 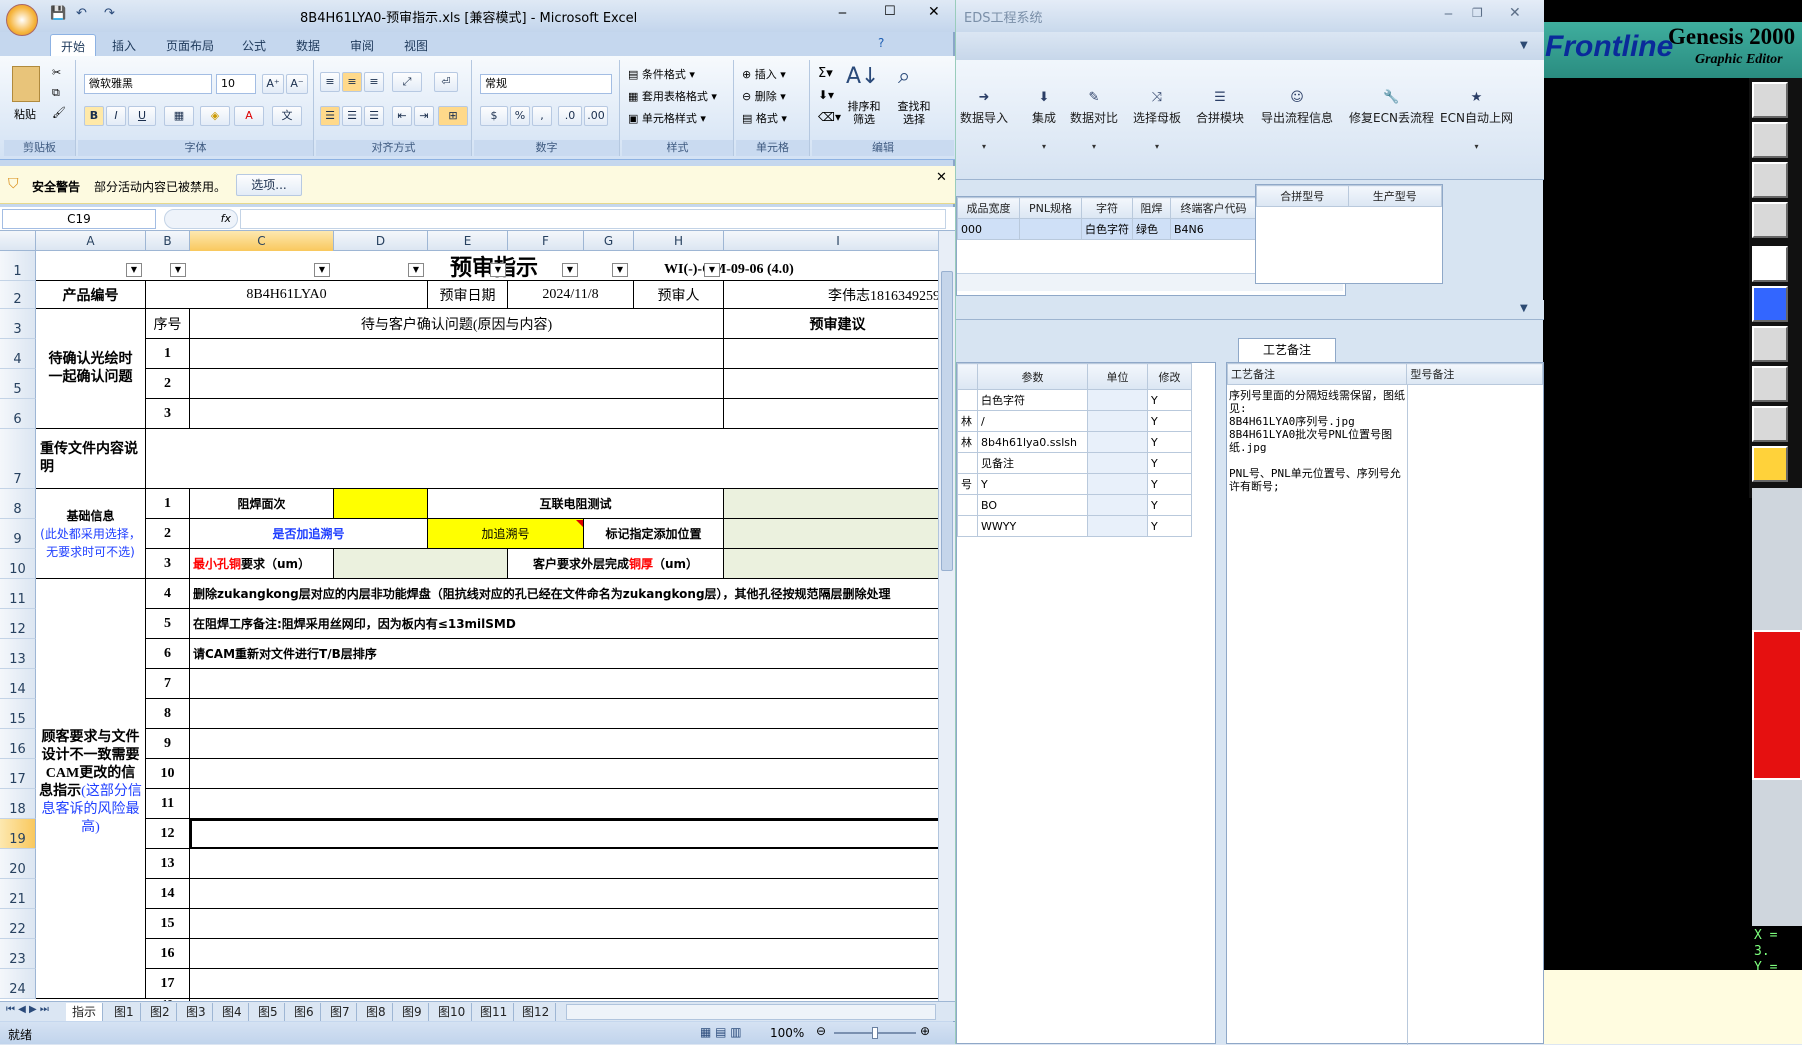 What do you see at coordinates (446, 82) in the screenshot?
I see `wrap-text-icon: ⏎` at bounding box center [446, 82].